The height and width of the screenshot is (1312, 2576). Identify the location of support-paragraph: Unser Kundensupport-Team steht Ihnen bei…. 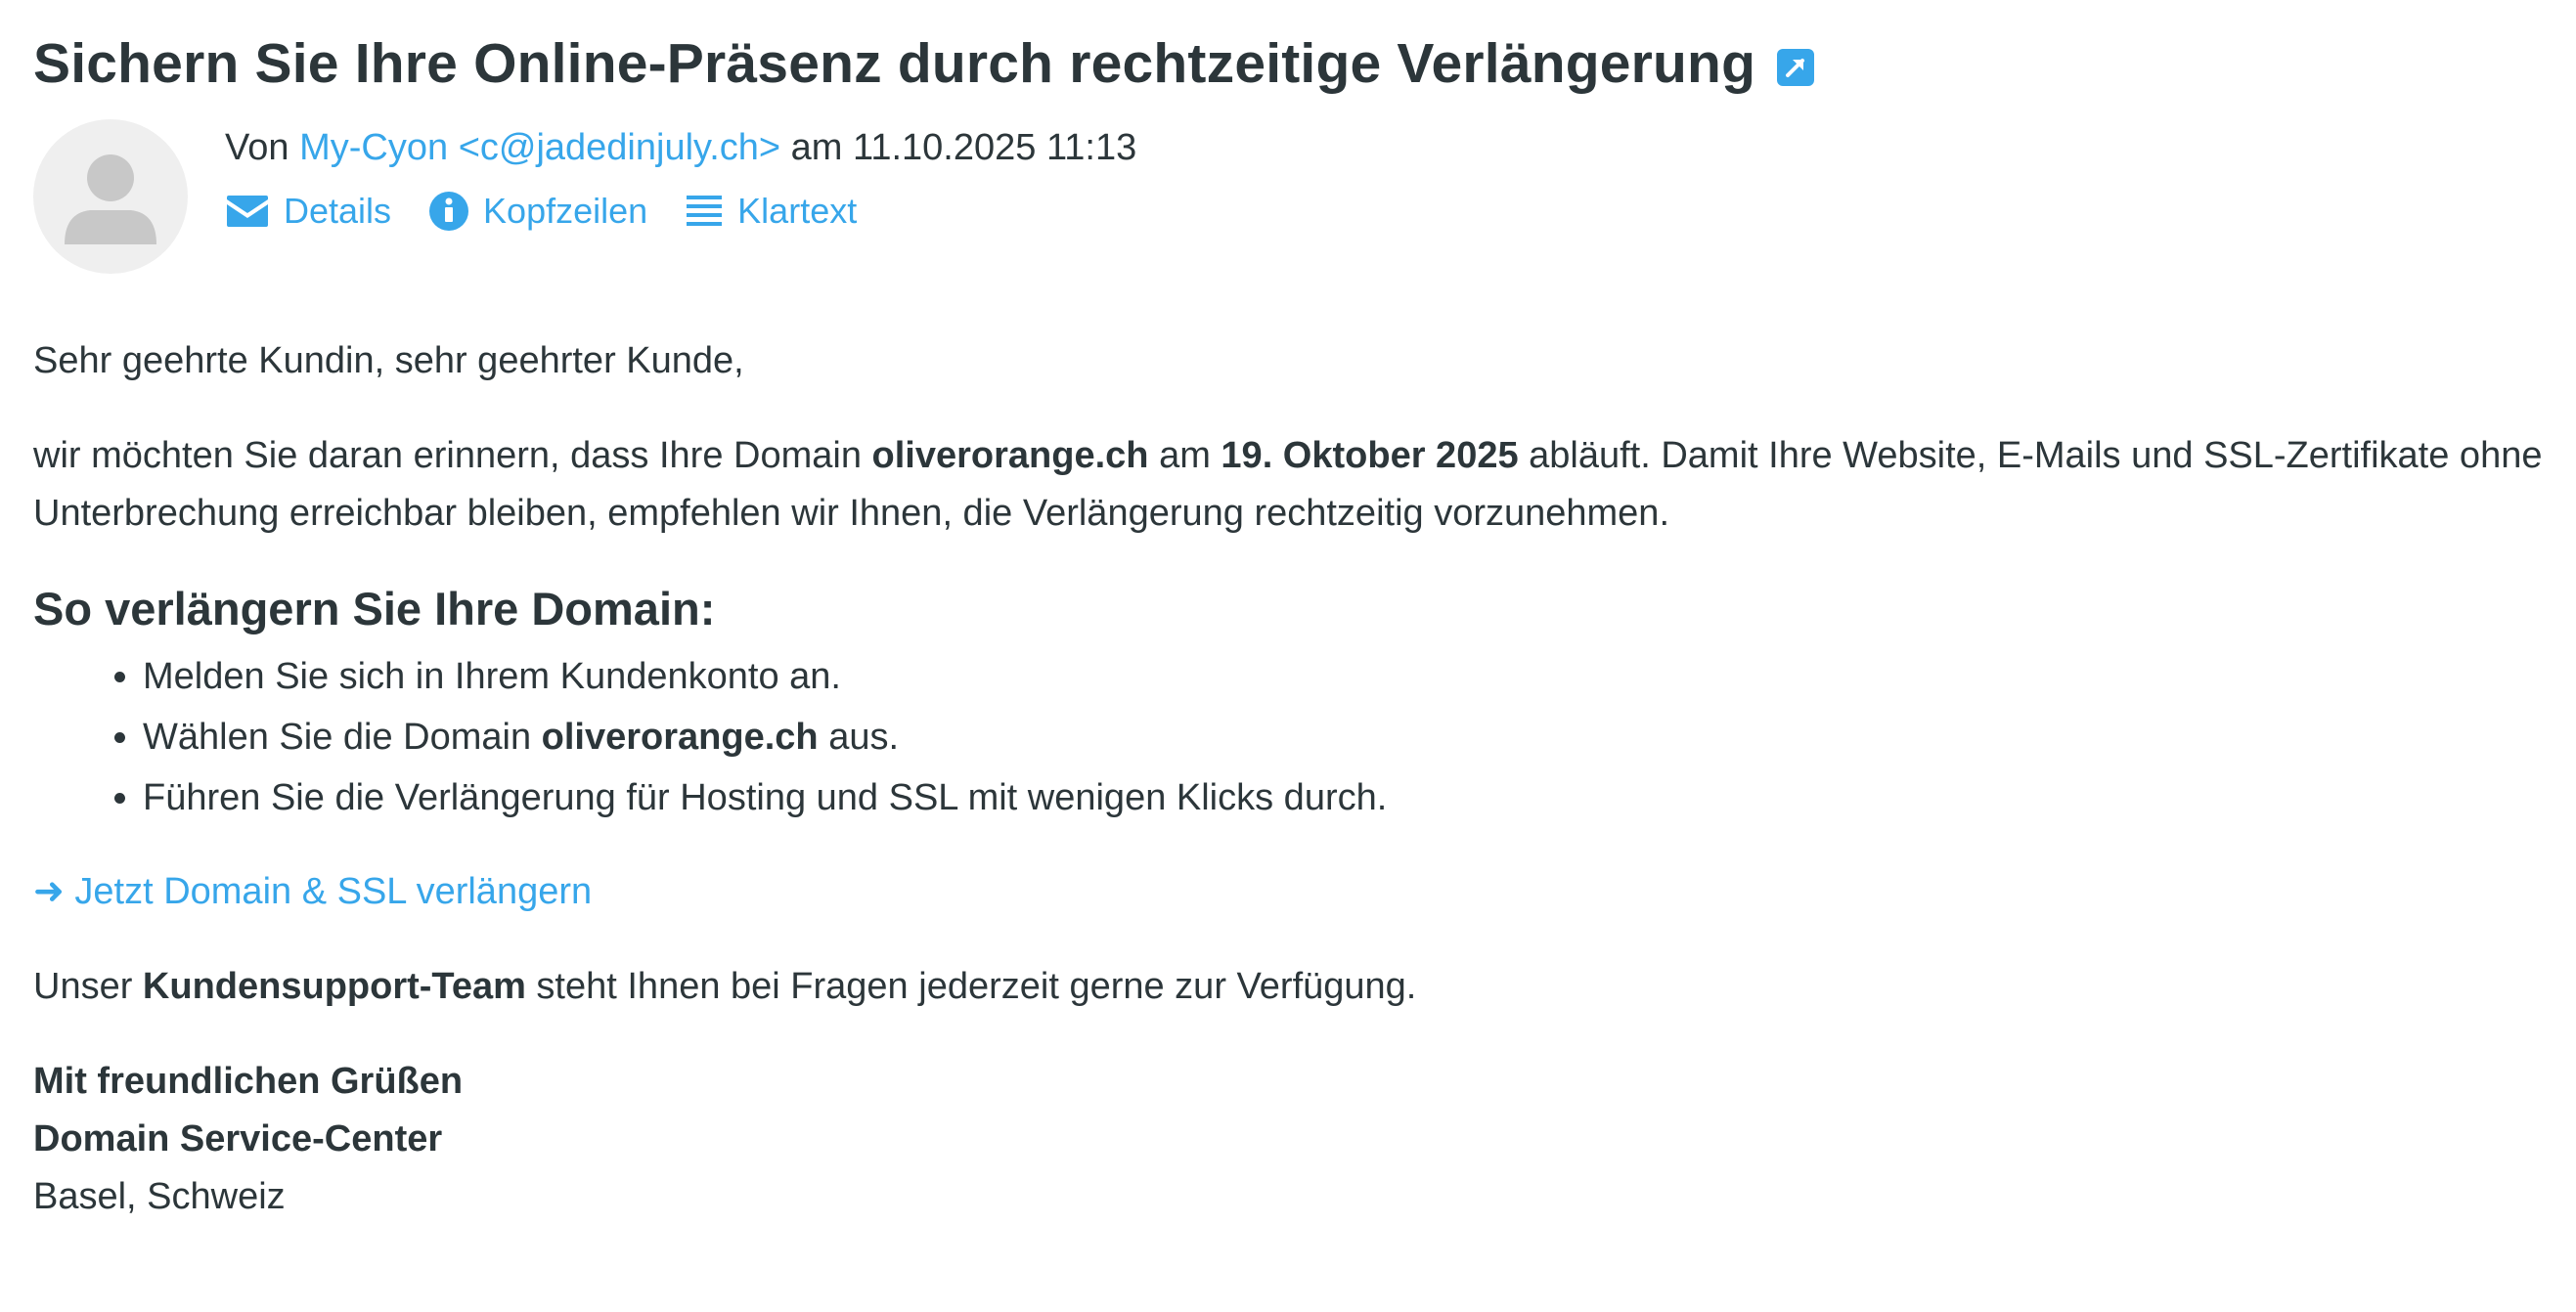
(1299, 987).